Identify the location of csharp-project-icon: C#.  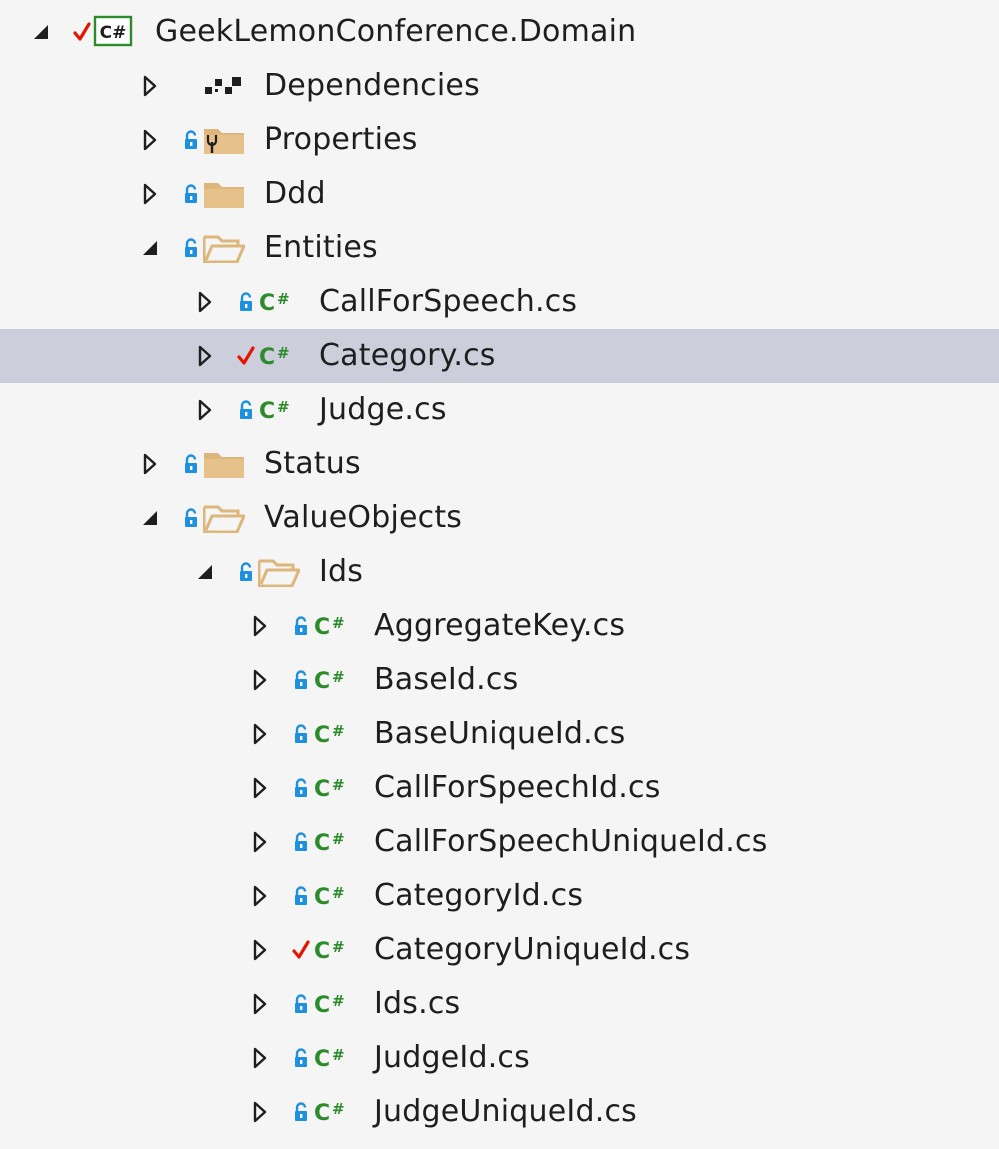
(114, 31).